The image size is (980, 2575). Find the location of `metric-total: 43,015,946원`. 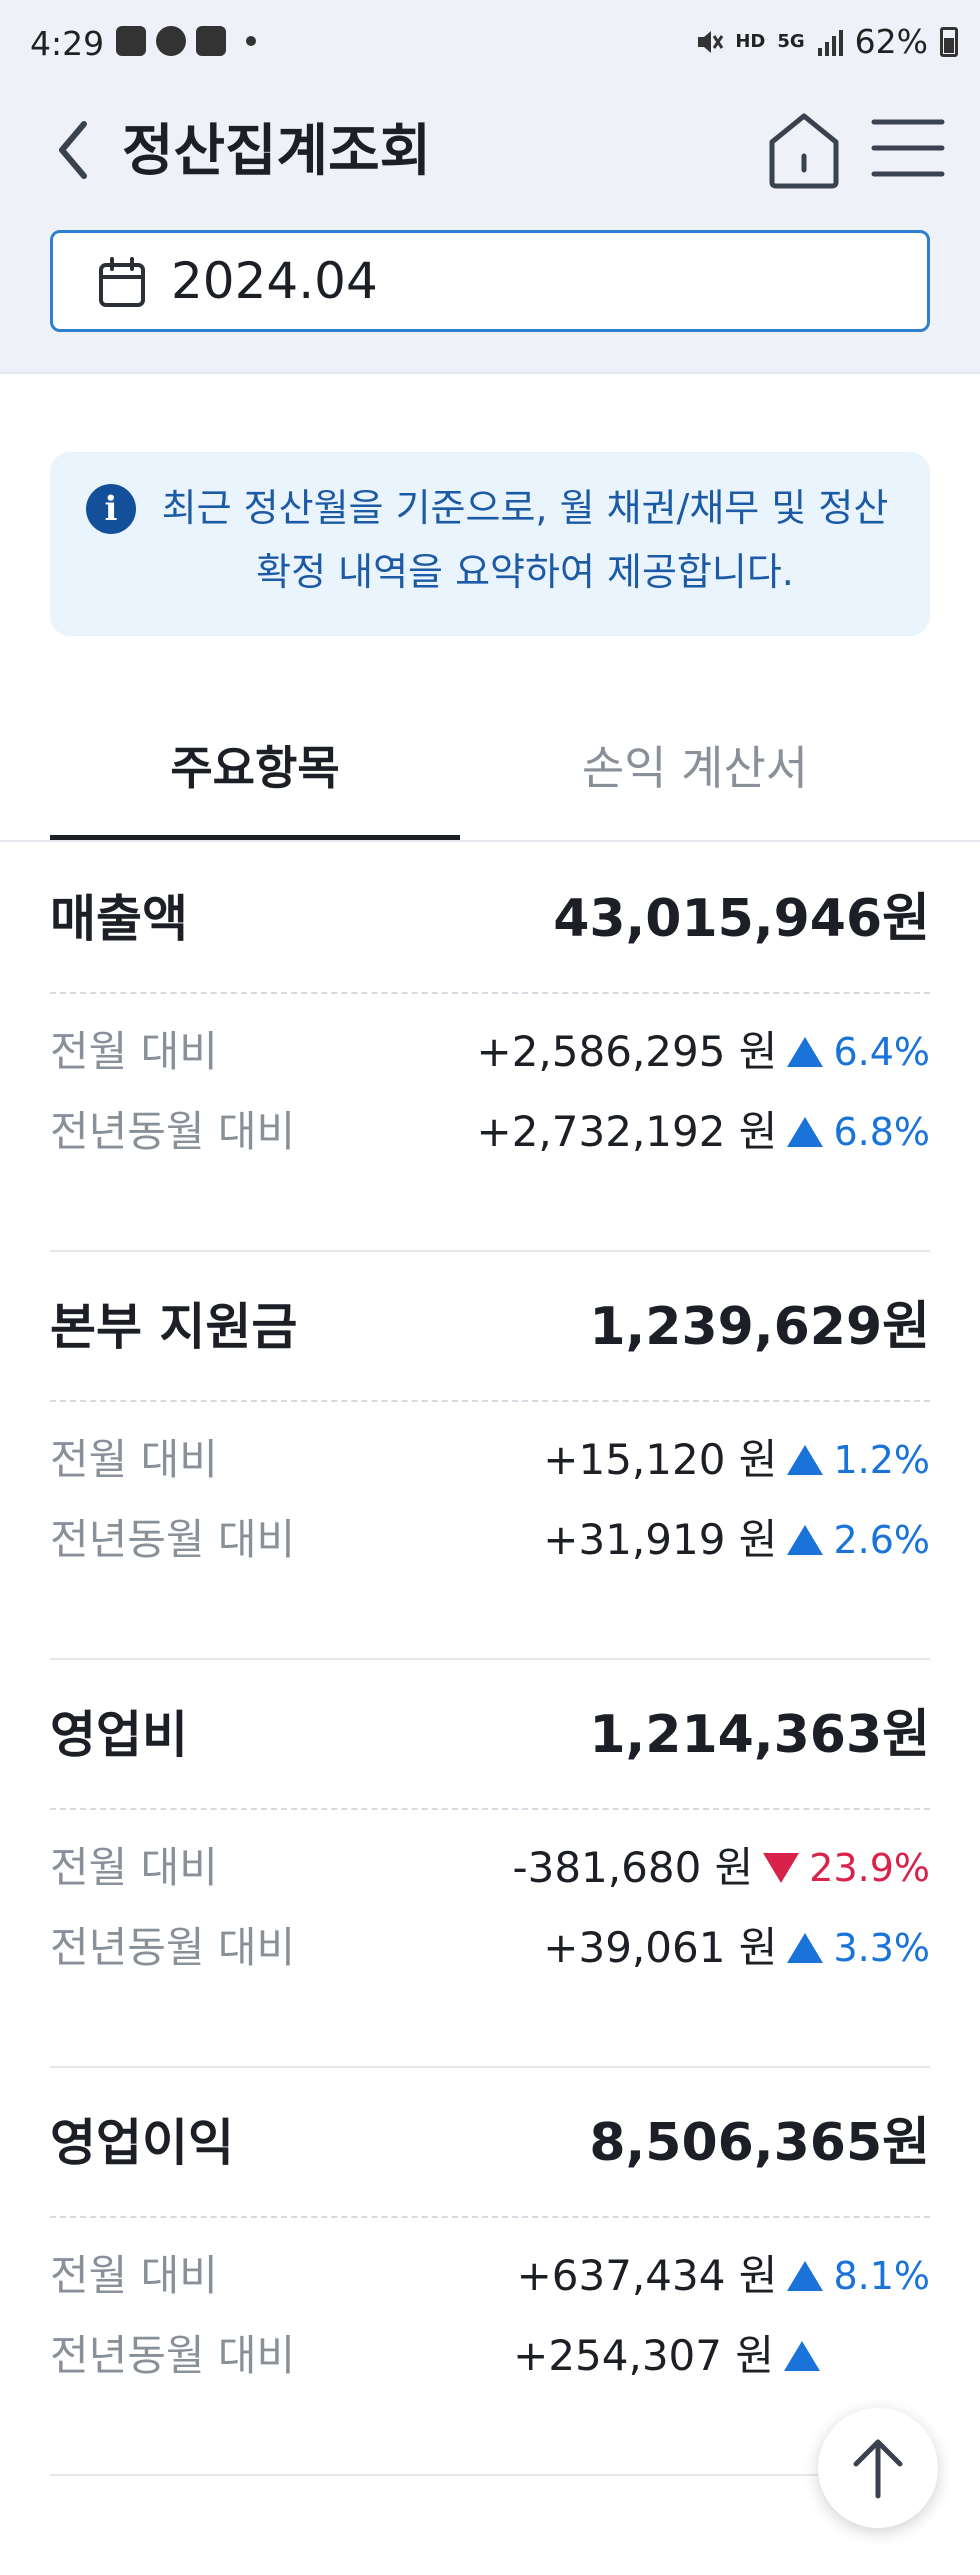

metric-total: 43,015,946원 is located at coordinates (741, 919).